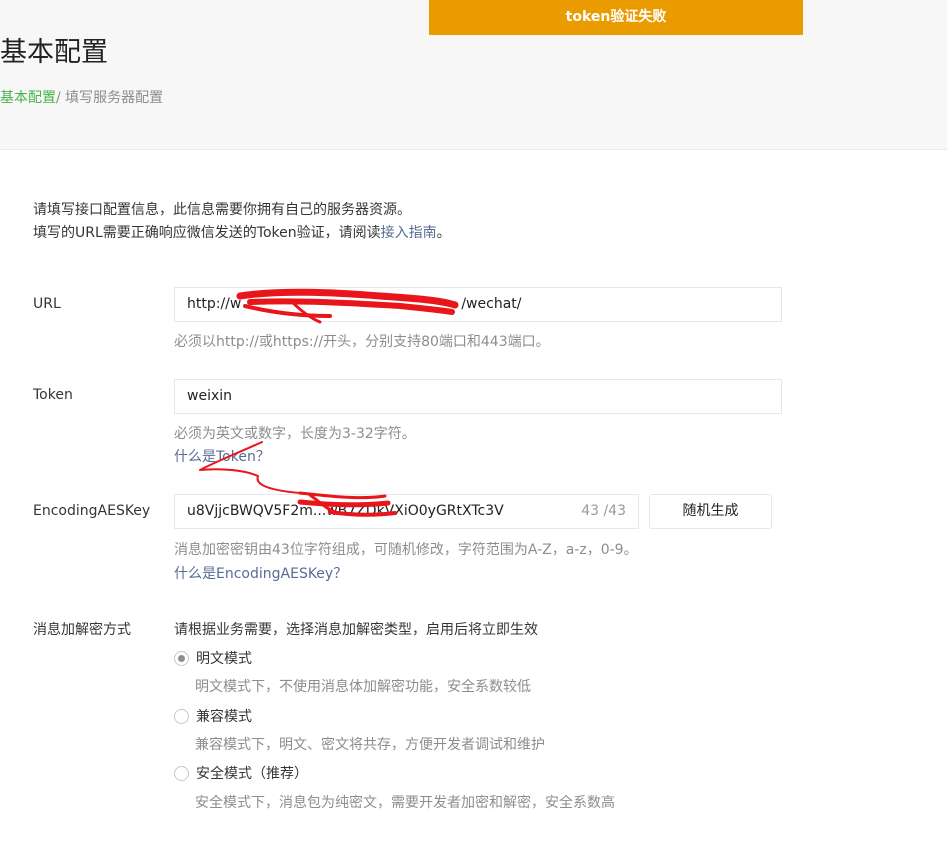 This screenshot has height=854, width=947. What do you see at coordinates (214, 304) in the screenshot?
I see `url-value-start: http://w` at bounding box center [214, 304].